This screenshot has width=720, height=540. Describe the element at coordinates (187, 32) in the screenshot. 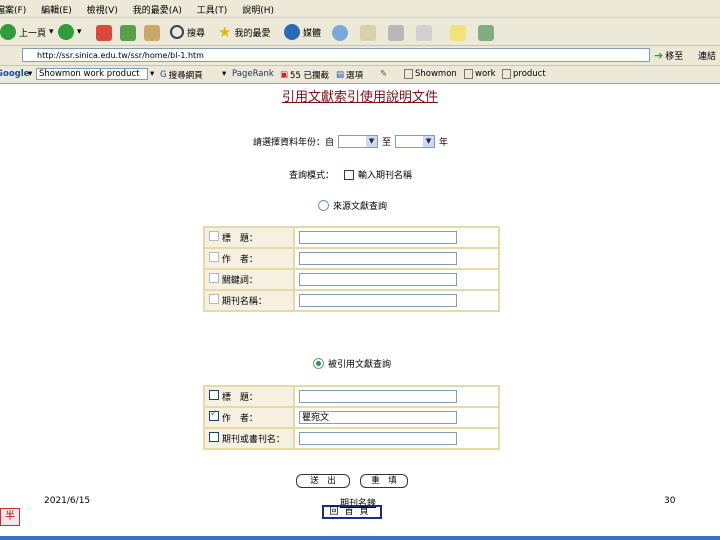

I see `search-button: 搜尋` at that location.